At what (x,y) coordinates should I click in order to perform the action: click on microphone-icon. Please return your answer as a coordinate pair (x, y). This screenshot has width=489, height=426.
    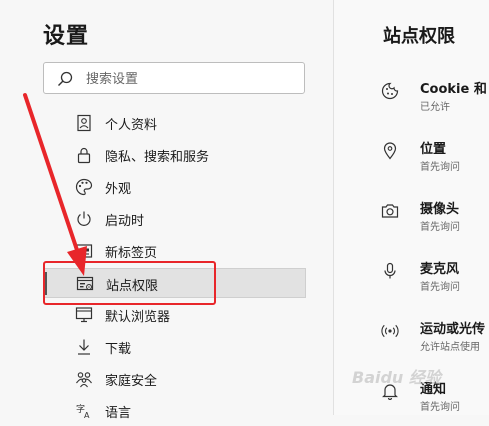
    Looking at the image, I should click on (390, 270).